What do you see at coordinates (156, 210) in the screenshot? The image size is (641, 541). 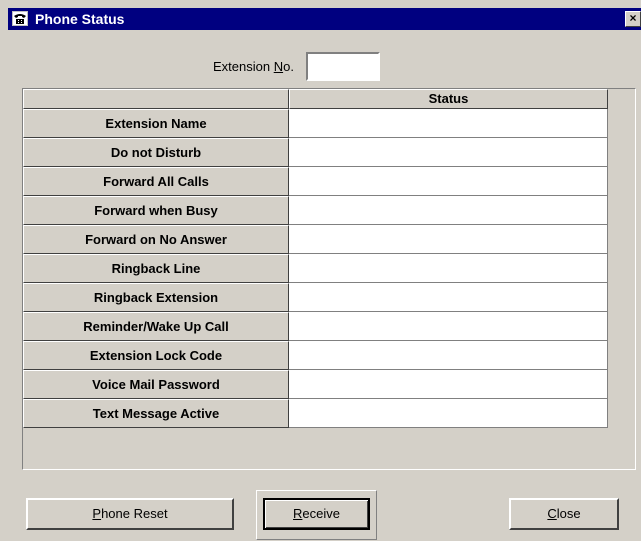 I see `row-label: Forward when Busy` at bounding box center [156, 210].